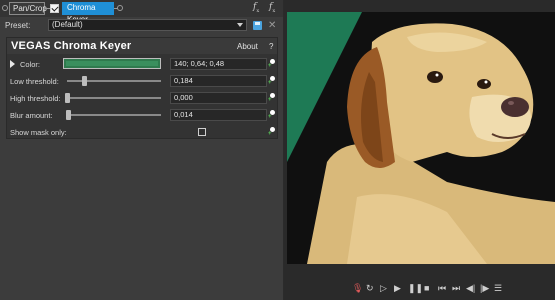 The width and height of the screenshot is (555, 300). Describe the element at coordinates (218, 98) in the screenshot. I see `high-threshold-value-field: 0,000` at that location.